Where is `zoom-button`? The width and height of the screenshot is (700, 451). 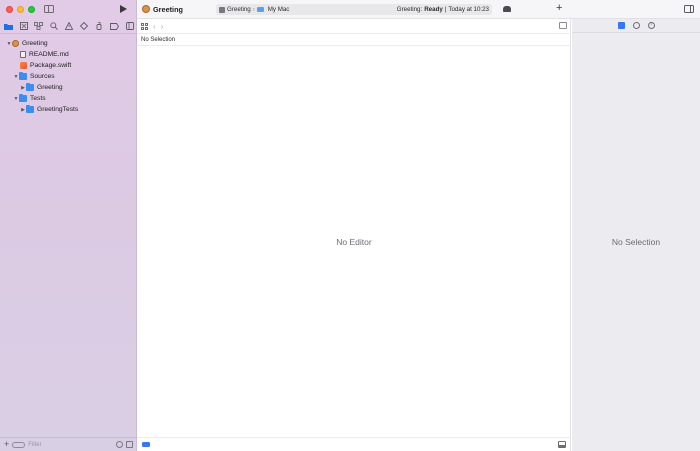
zoom-button is located at coordinates (31, 9).